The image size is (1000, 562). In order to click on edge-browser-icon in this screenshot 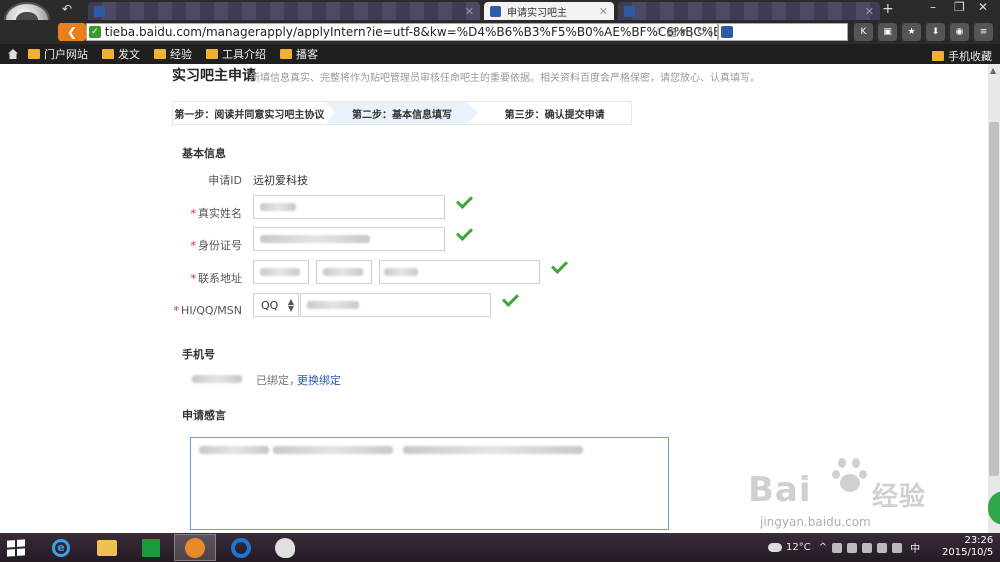, I will do `click(241, 547)`.